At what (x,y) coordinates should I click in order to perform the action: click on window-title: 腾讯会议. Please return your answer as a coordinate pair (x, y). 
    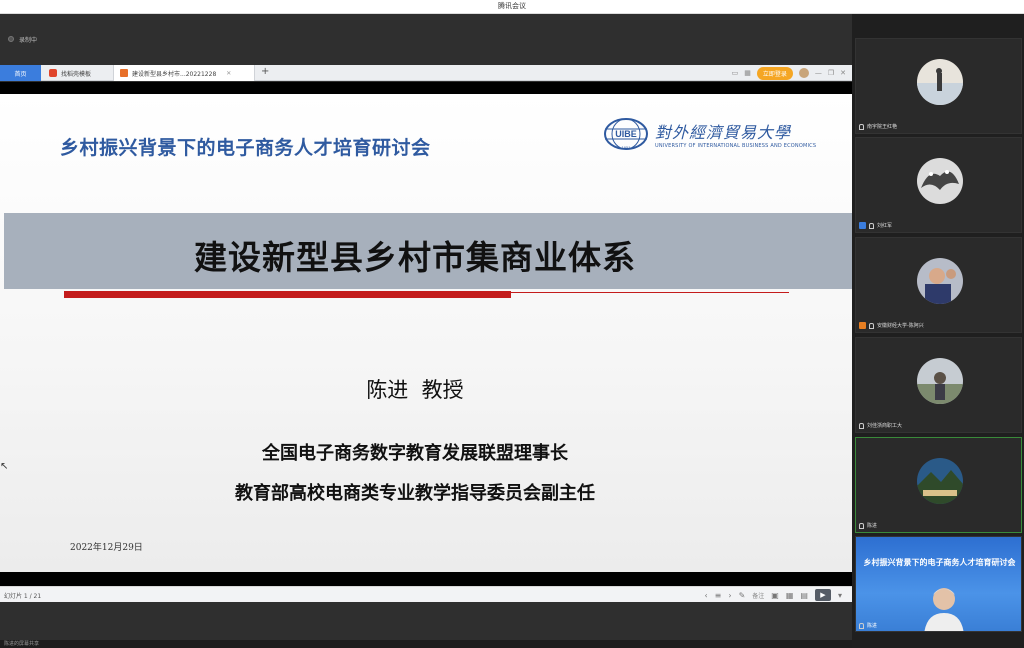
    Looking at the image, I should click on (512, 6).